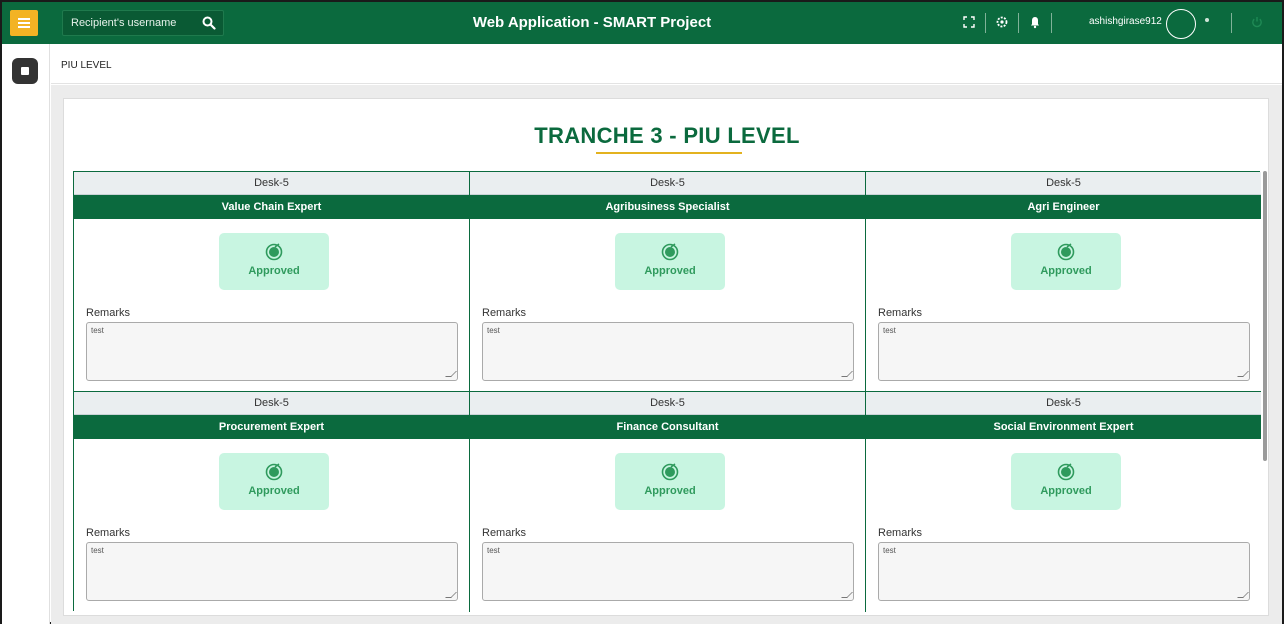 This screenshot has height=624, width=1284. I want to click on page-title: TRANCHE 3 - PIU LEVEL, so click(667, 135).